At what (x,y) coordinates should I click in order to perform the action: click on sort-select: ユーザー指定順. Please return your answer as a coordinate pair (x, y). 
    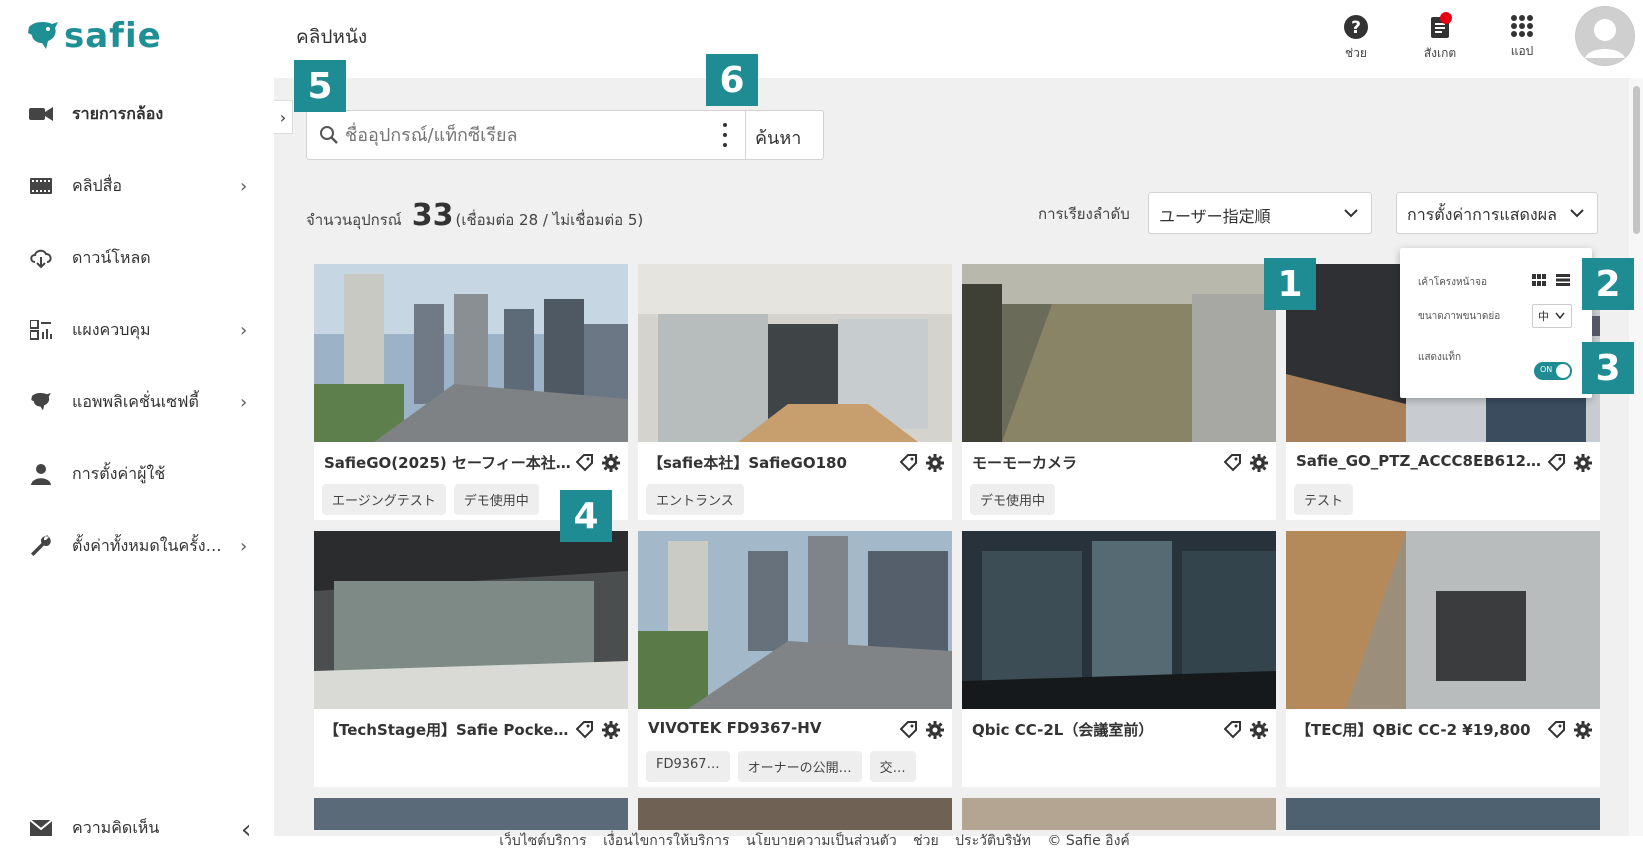
    Looking at the image, I should click on (1260, 213).